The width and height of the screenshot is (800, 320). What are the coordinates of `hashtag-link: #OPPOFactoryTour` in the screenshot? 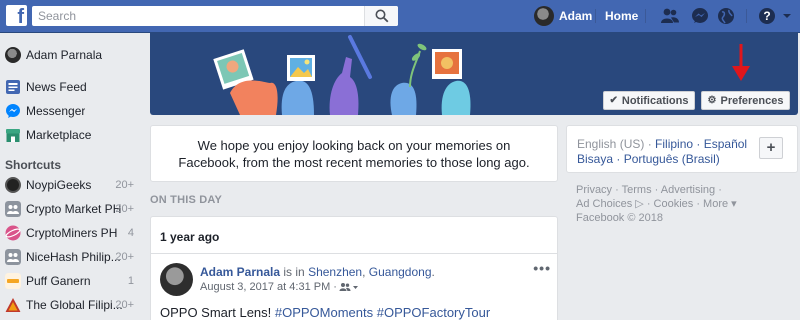 It's located at (431, 312).